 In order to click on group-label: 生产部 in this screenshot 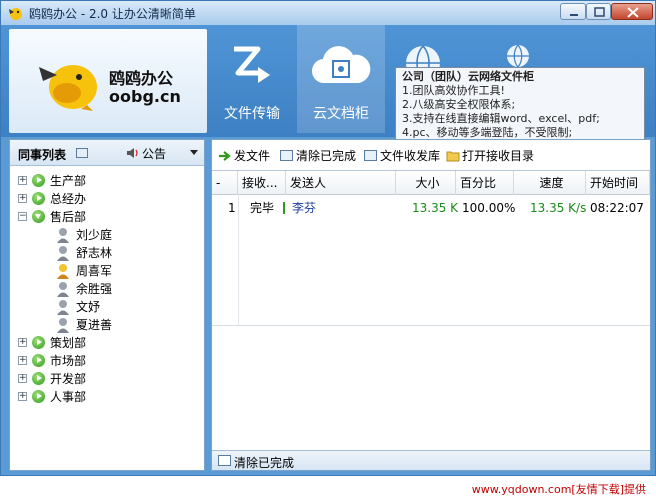, I will do `click(68, 181)`.